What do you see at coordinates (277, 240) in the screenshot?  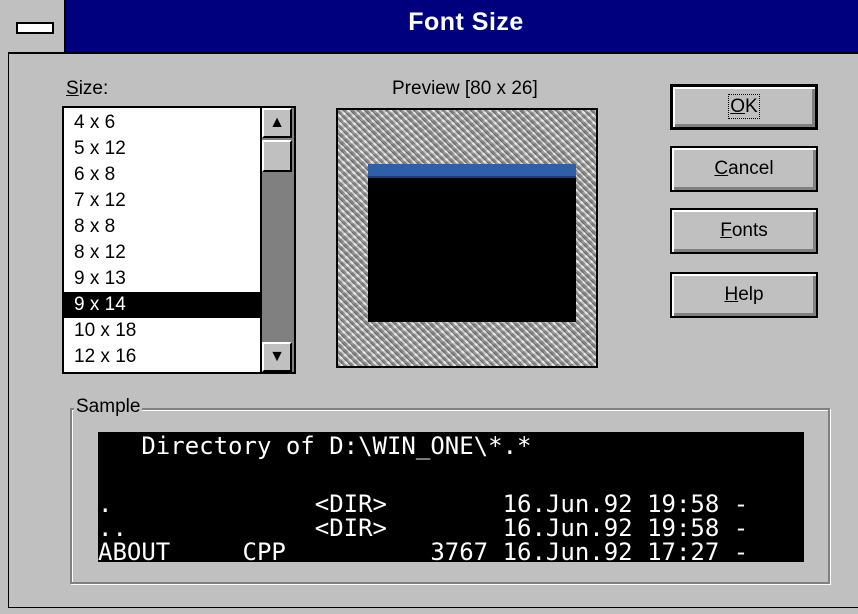 I see `size-scrollbar: ▲ ▼` at bounding box center [277, 240].